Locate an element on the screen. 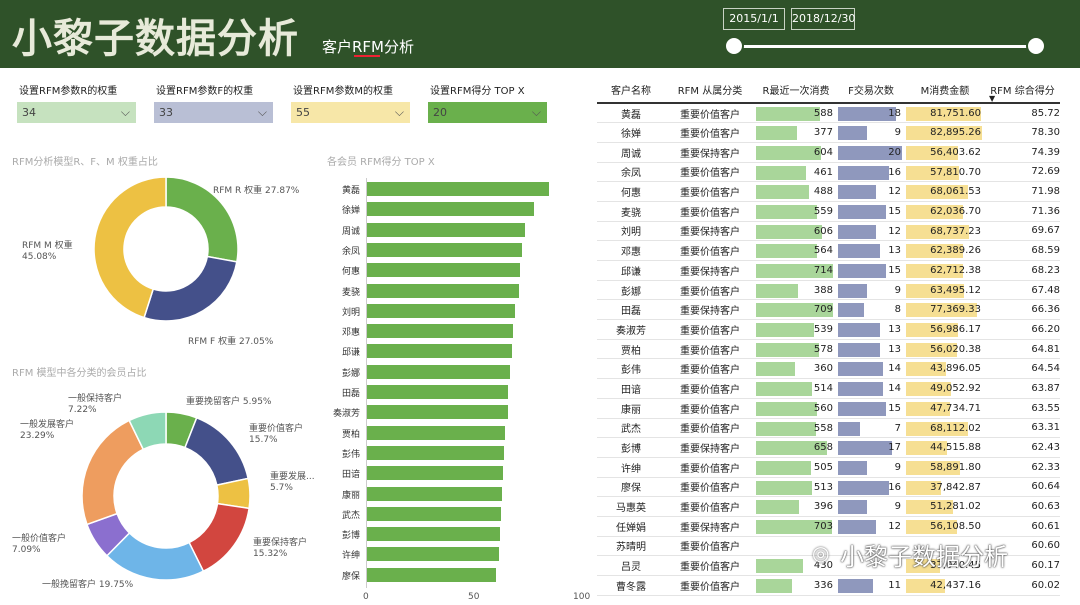 The image size is (1080, 605). table-row: 康丽 重要价值客户 560 15 47,734.71 63.55 is located at coordinates (828, 408).